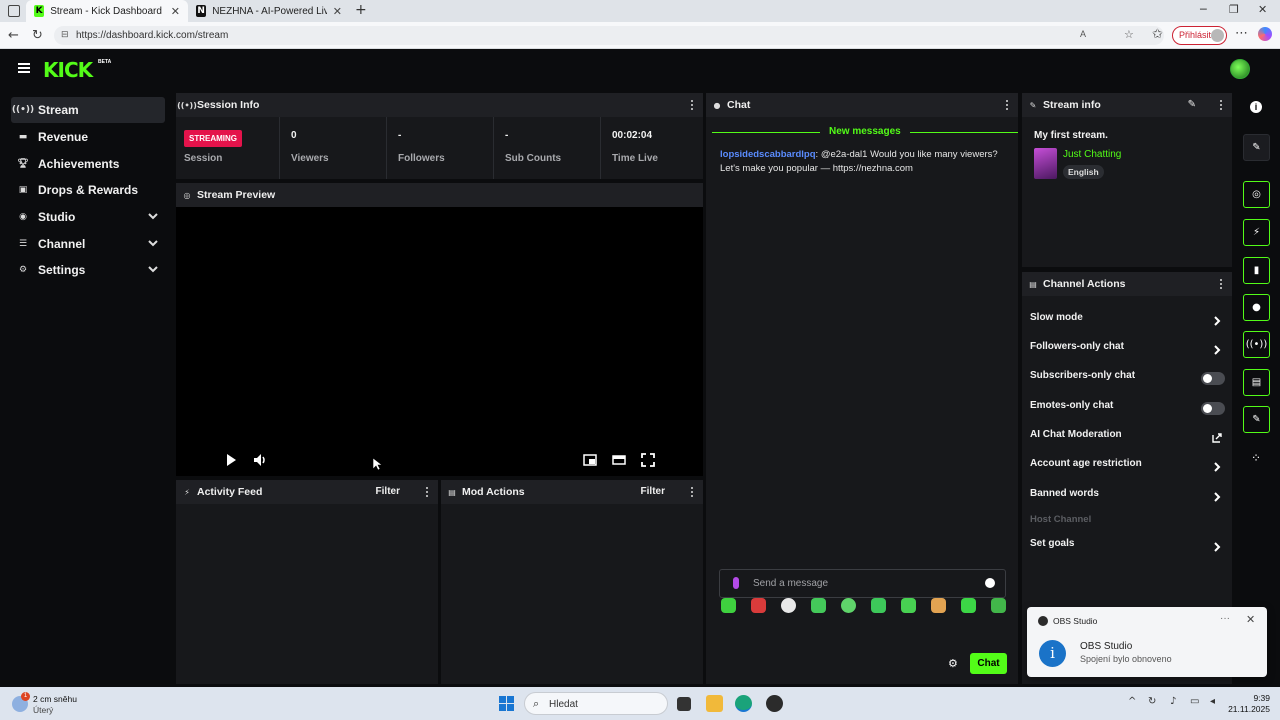 This screenshot has width=1280, height=720. What do you see at coordinates (88, 190) in the screenshot?
I see `sidebar-item-drops: ▣ Drops & Rewards` at bounding box center [88, 190].